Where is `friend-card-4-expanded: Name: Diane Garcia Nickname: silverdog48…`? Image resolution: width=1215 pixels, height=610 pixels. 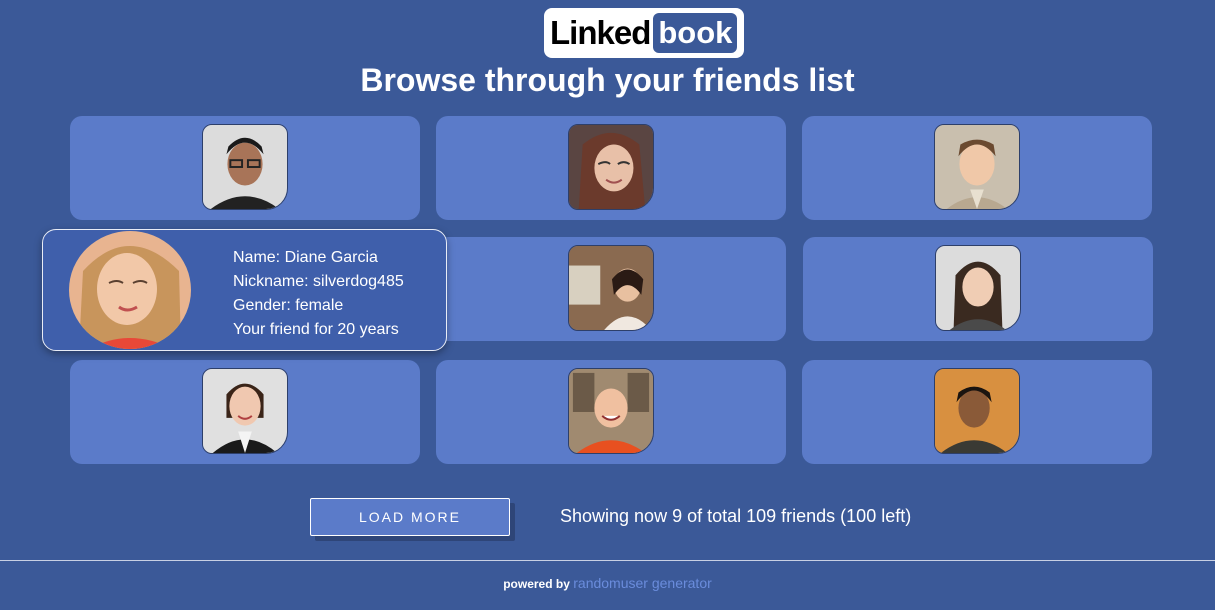
friend-card-4-expanded: Name: Diane Garcia Nickname: silverdog48… is located at coordinates (244, 290).